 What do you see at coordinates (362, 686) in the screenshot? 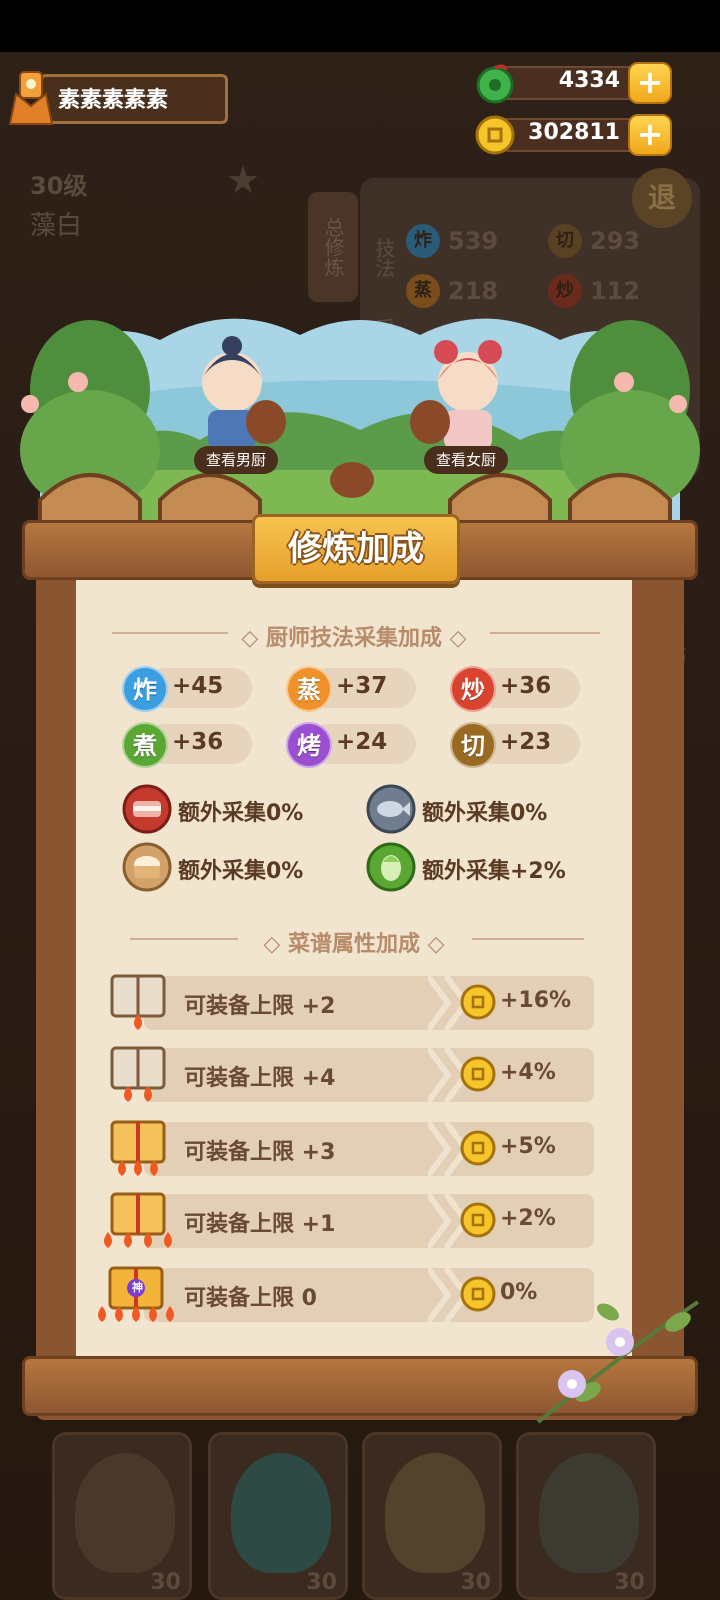
I see `skill-bonus-value: +37` at bounding box center [362, 686].